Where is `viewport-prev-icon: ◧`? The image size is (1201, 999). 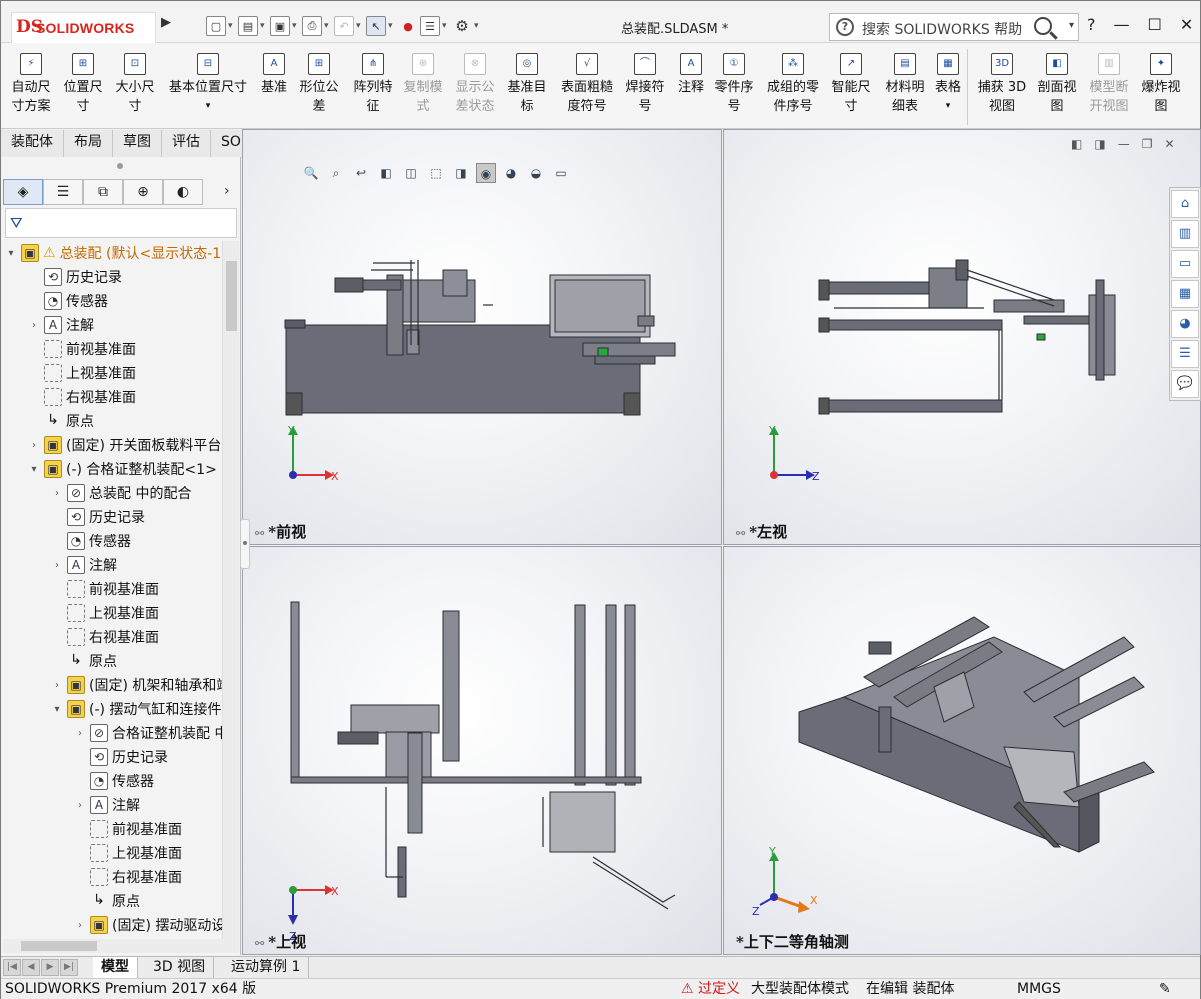
viewport-prev-icon: ◧ is located at coordinates (1076, 144).